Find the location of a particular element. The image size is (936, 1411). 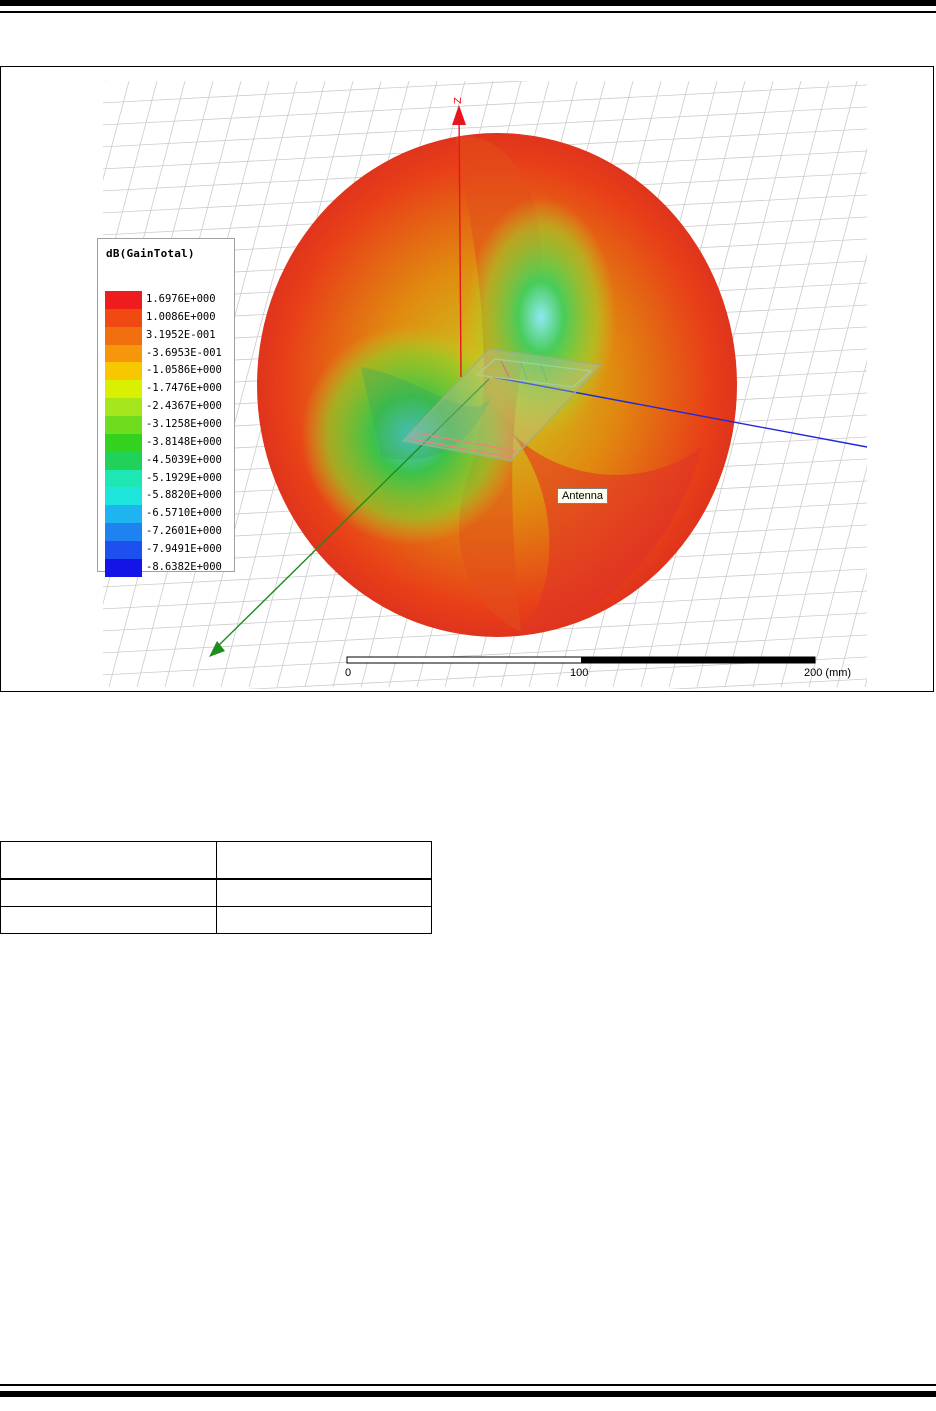

y-axis-arrow is located at coordinates (217, 649).